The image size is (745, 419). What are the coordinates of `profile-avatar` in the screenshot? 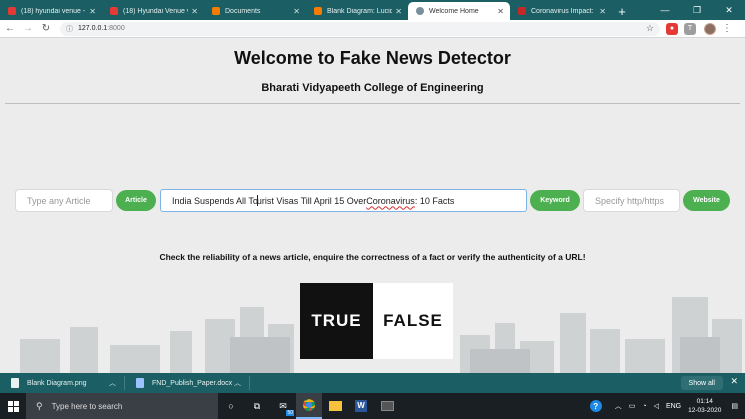 It's located at (710, 28).